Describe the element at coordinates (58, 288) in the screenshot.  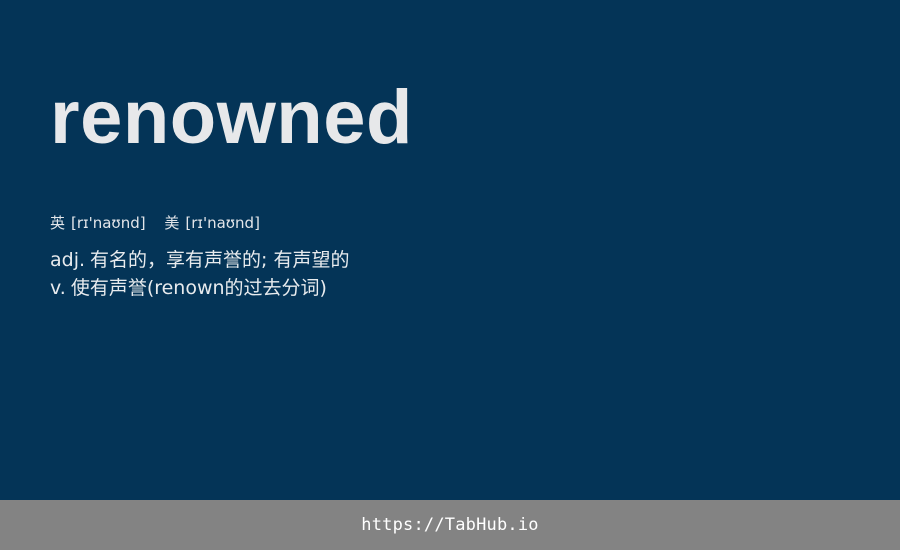
I see `definition-verb-pos: v.` at that location.